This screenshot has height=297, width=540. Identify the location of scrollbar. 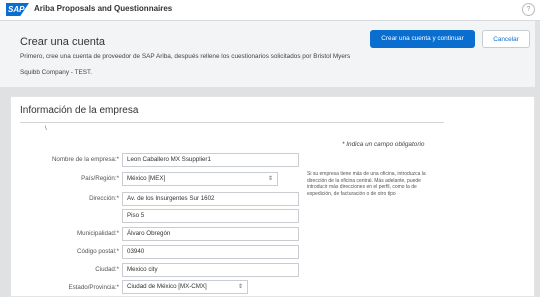
(537, 159).